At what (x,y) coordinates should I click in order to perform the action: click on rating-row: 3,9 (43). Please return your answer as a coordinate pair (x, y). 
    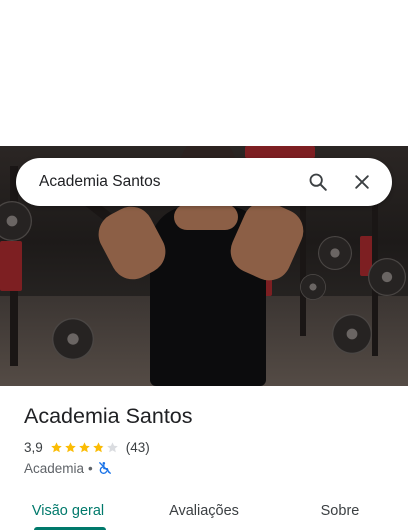
    Looking at the image, I should click on (87, 447).